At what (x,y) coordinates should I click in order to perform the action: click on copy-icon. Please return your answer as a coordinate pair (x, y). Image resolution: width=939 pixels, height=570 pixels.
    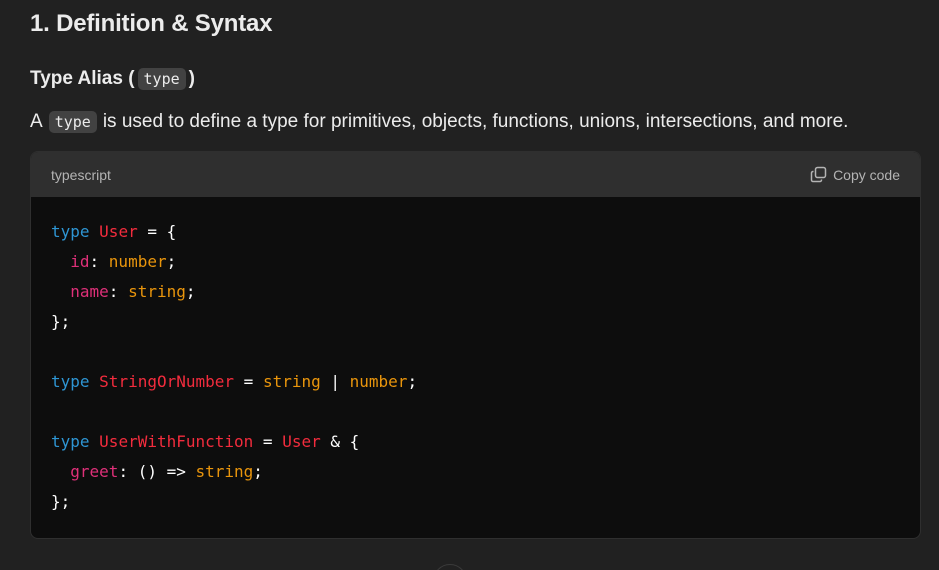
    Looking at the image, I should click on (818, 174).